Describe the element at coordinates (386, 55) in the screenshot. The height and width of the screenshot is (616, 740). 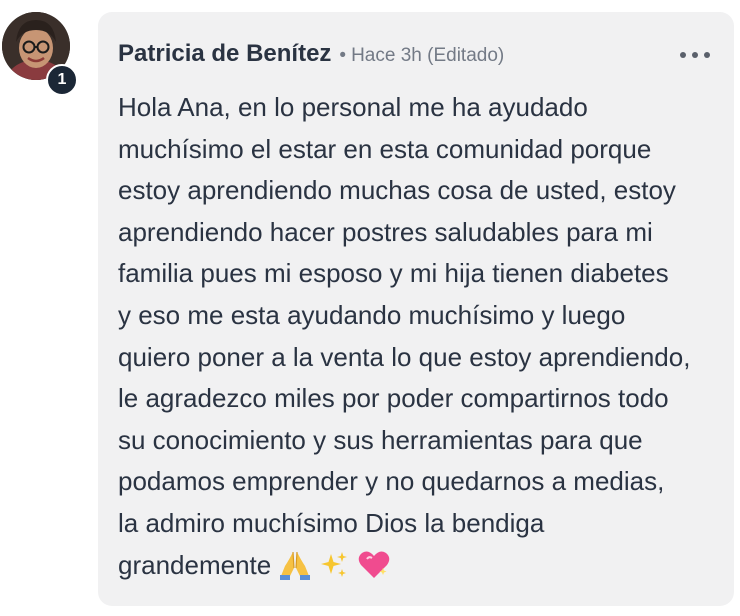
I see `comment-timestamp: Hace 3h` at that location.